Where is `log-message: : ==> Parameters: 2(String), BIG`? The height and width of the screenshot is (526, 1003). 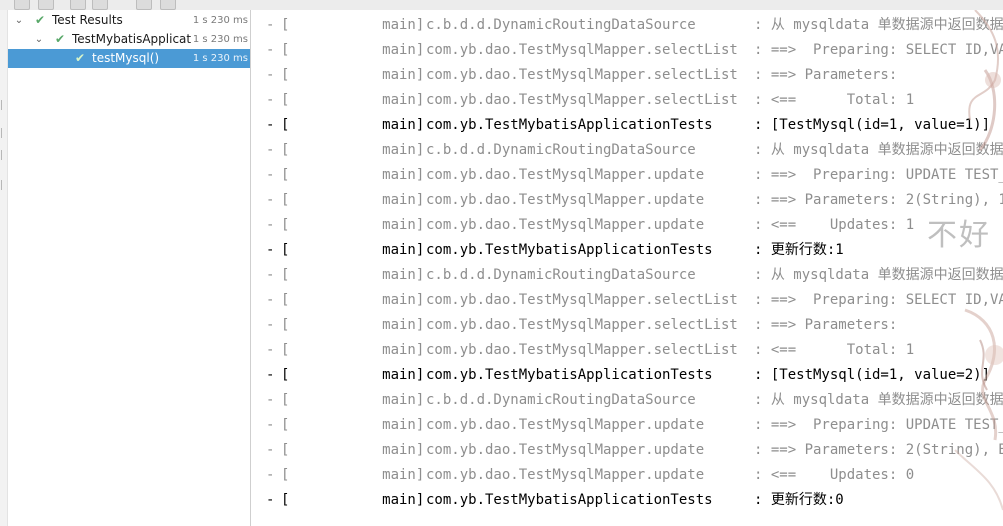 log-message: : ==> Parameters: 2(String), BIG is located at coordinates (878, 450).